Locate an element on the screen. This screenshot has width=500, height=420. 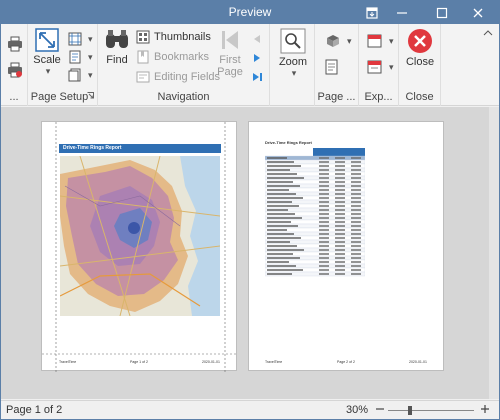
maximize-button is located at coordinates (442, 12).